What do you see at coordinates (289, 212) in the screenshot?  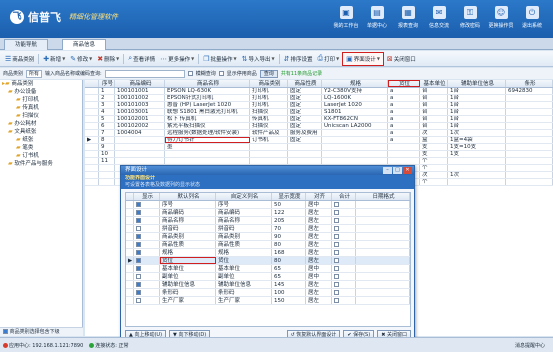 I see `config-cell: 122` at bounding box center [289, 212].